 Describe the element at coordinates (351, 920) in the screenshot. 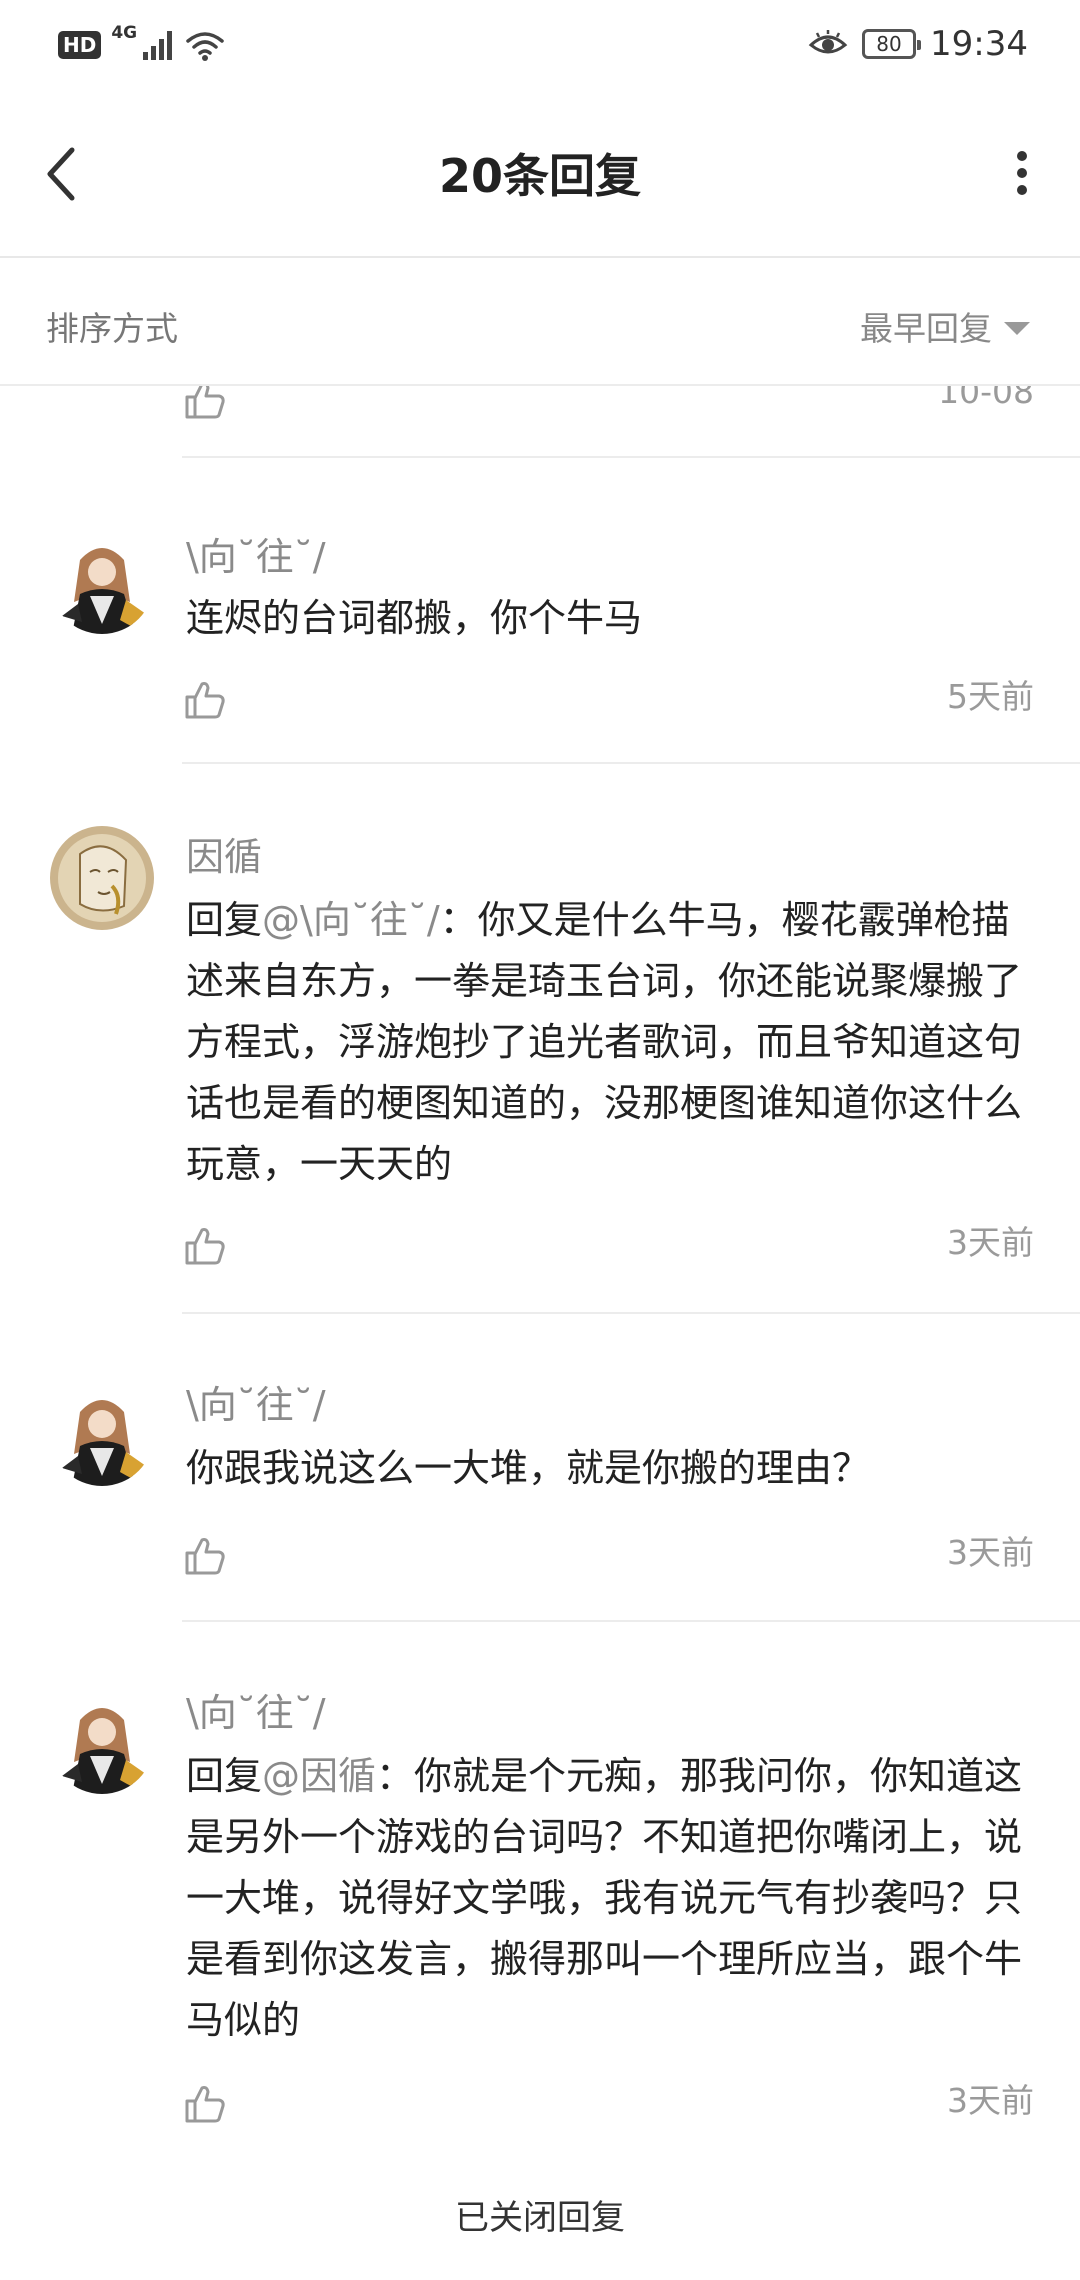

I see `mention-link: @\向˘往˘/` at that location.